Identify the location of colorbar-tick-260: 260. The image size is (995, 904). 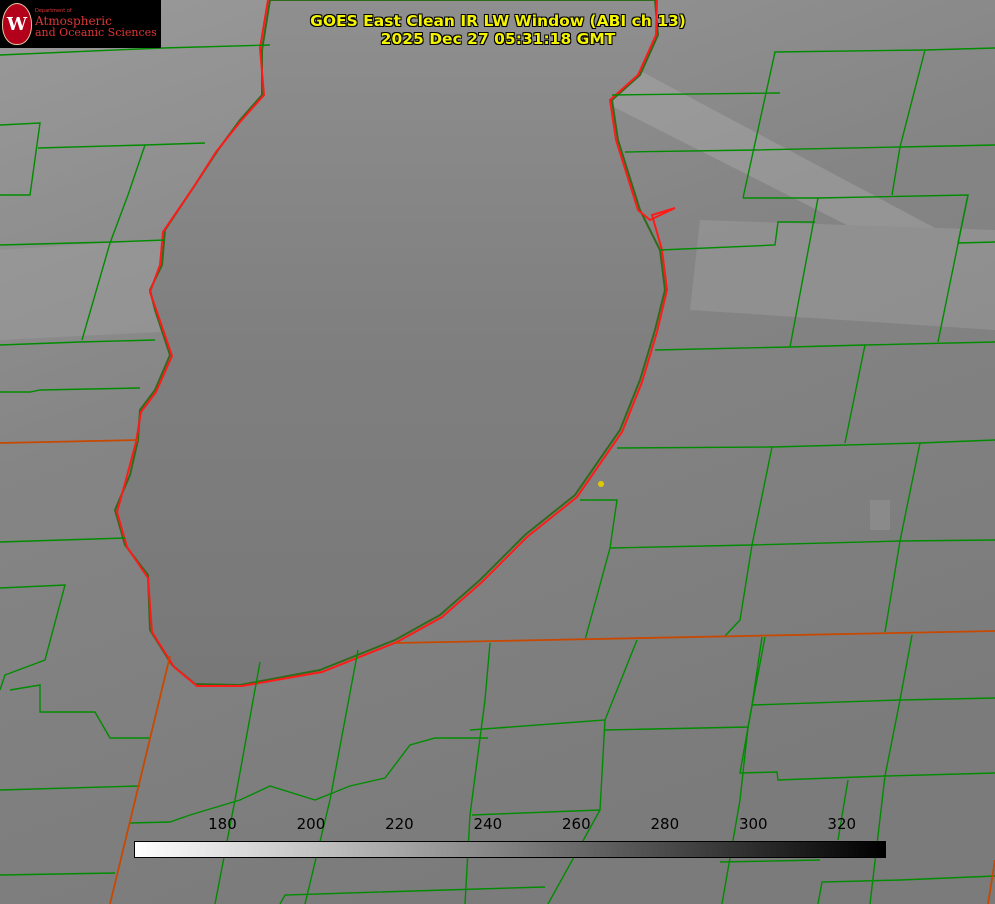
(576, 824).